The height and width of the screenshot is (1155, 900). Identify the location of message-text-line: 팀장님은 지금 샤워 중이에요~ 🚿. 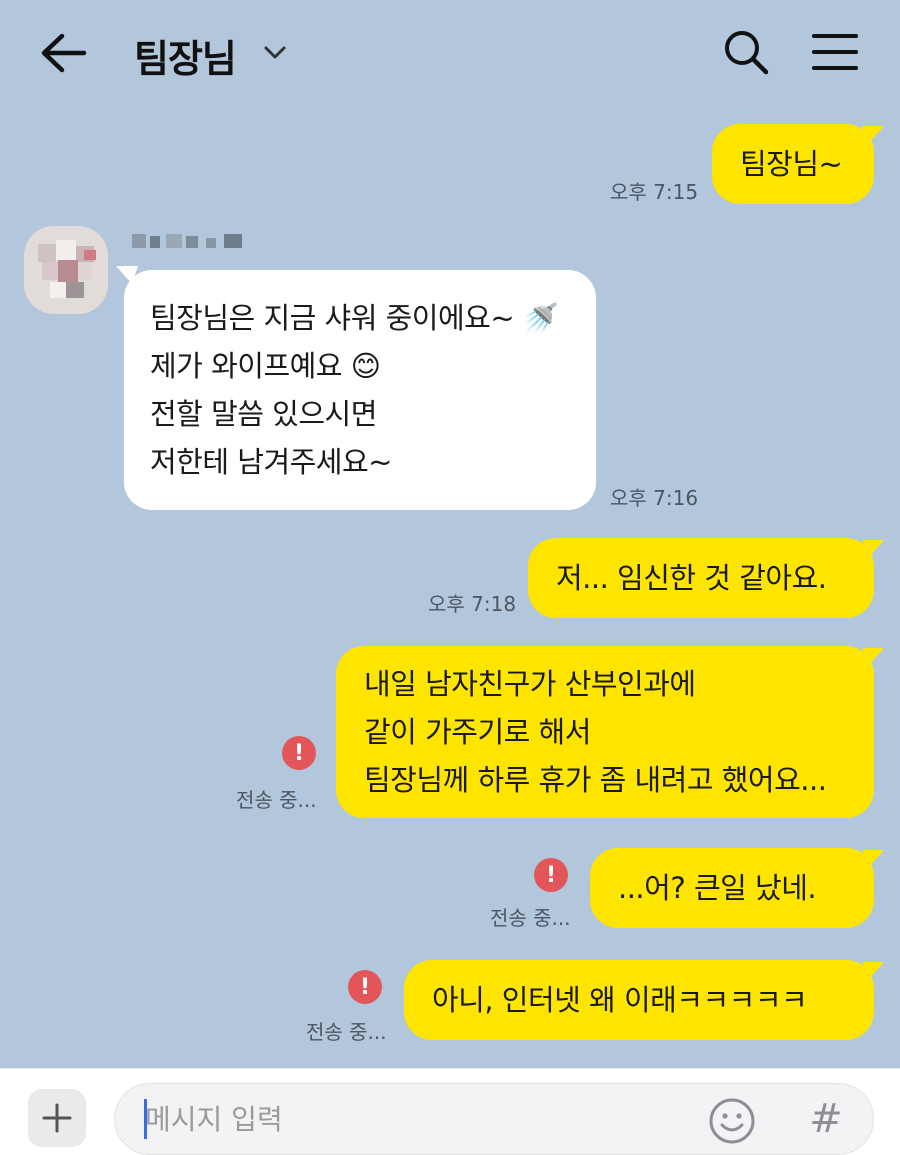
(354, 317).